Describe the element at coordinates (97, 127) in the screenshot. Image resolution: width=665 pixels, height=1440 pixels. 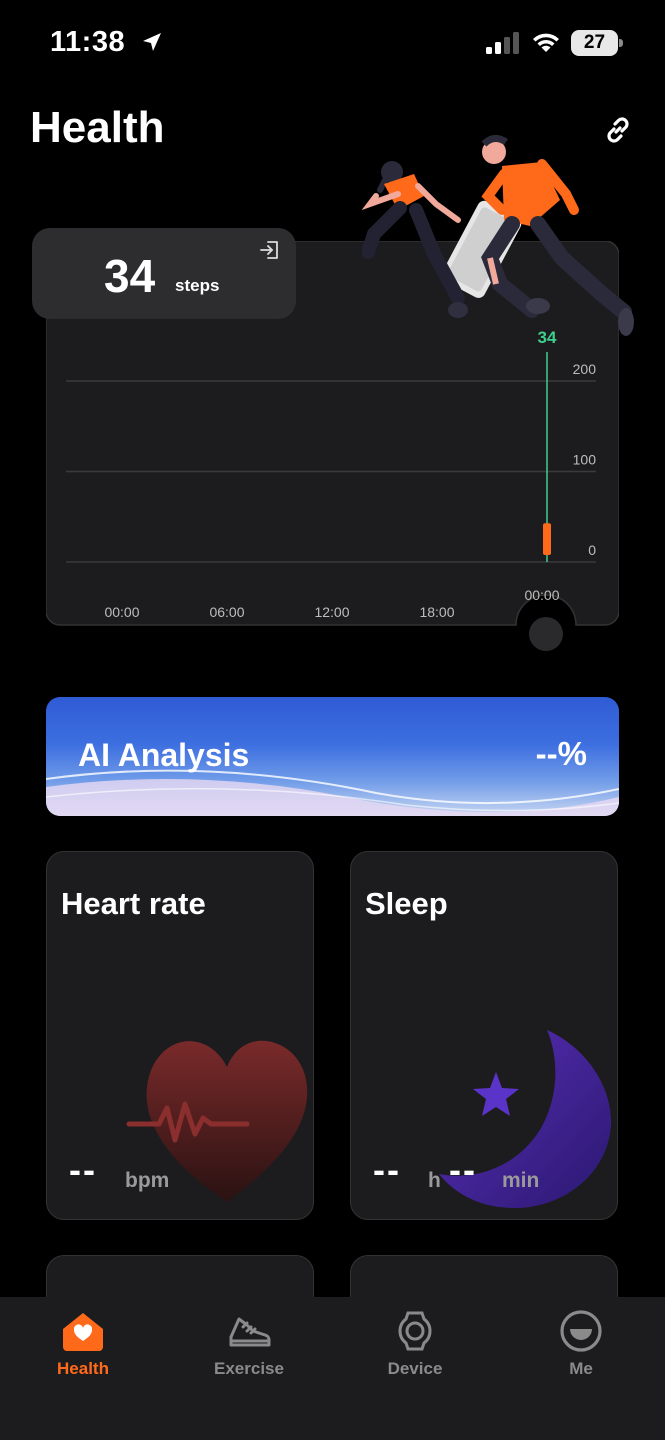
I see `page-title: Health` at that location.